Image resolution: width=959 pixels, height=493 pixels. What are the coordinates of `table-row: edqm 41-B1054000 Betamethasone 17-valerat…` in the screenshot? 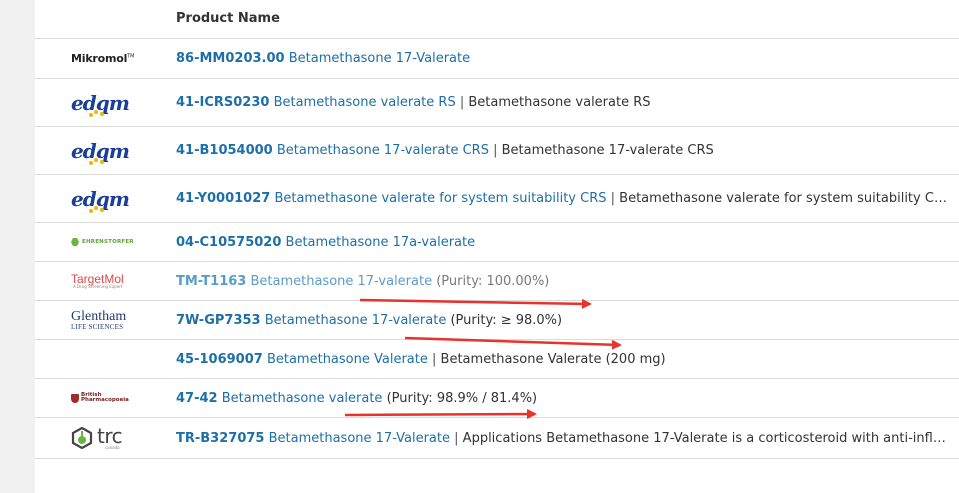 It's located at (497, 151).